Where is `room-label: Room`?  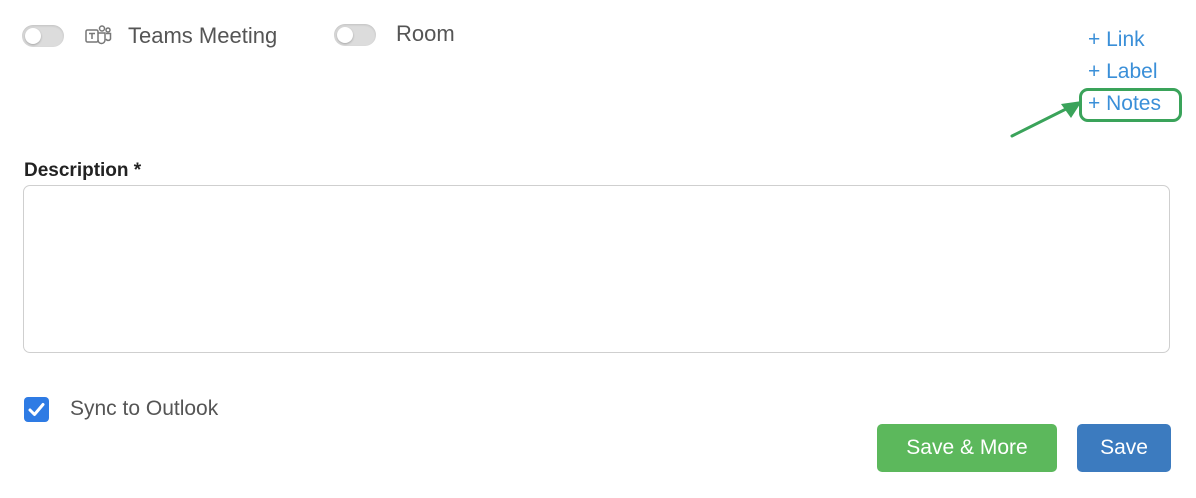
room-label: Room is located at coordinates (425, 33).